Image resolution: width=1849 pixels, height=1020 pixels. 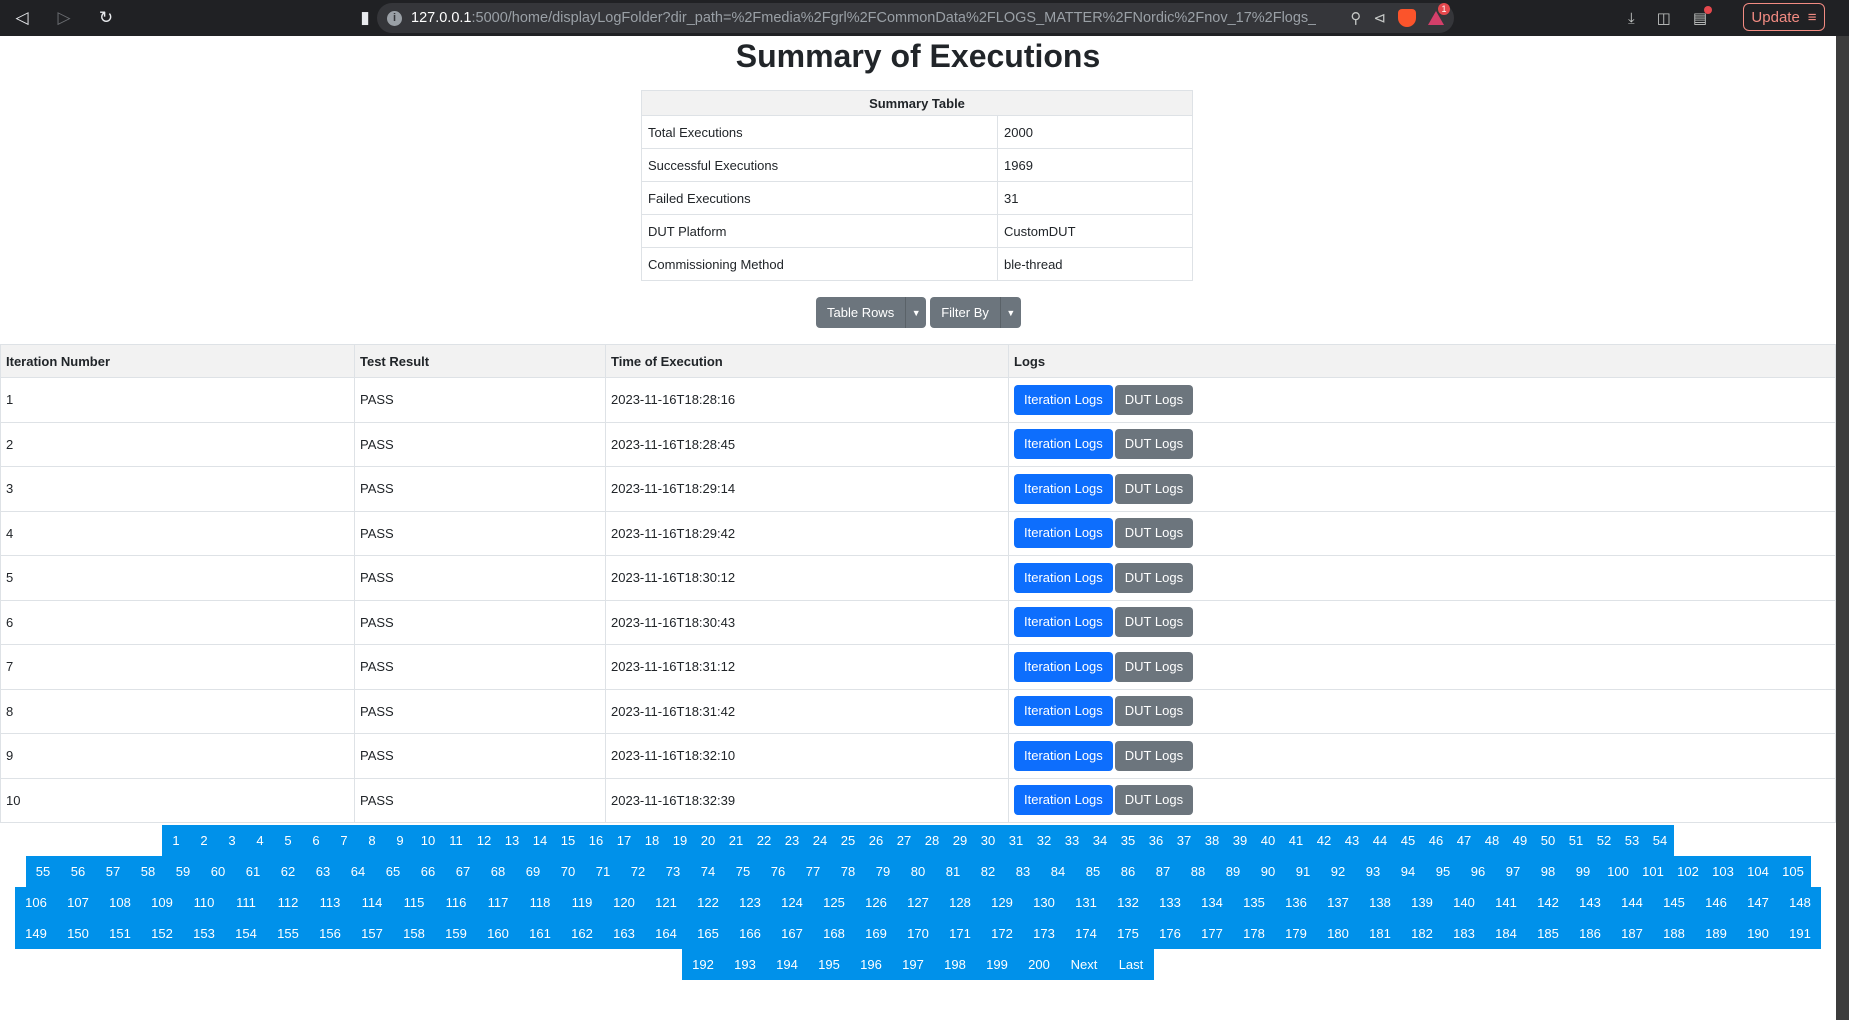 I want to click on page-link: 19, so click(x=680, y=840).